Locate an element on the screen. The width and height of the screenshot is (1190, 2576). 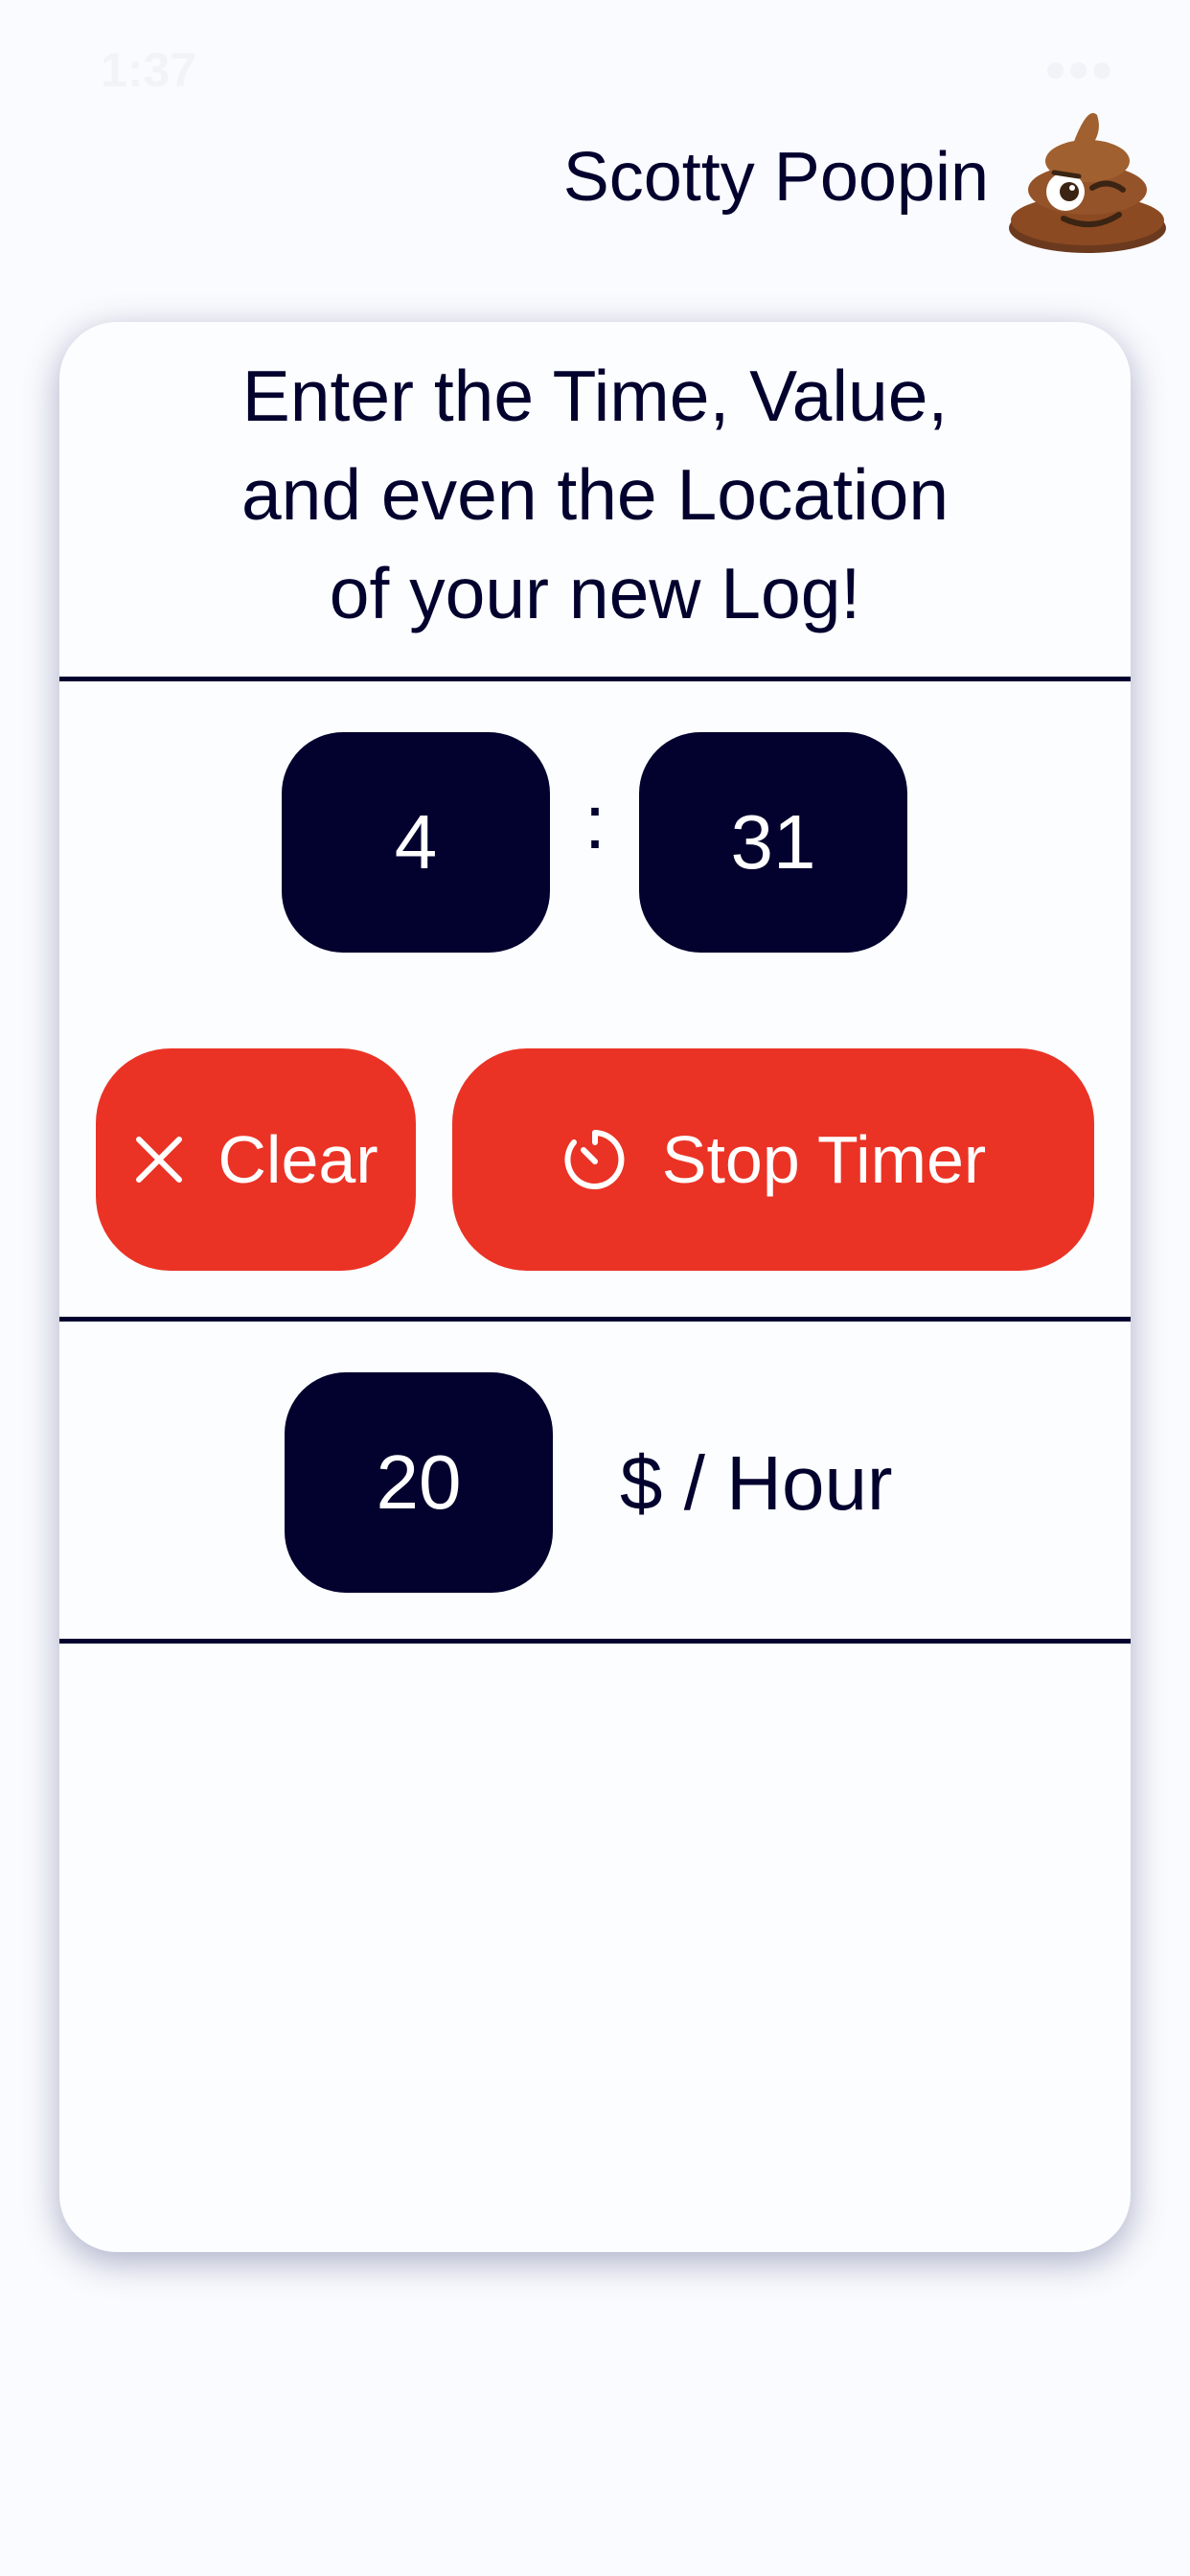
card-title-line: of your new Log! is located at coordinates (595, 593).